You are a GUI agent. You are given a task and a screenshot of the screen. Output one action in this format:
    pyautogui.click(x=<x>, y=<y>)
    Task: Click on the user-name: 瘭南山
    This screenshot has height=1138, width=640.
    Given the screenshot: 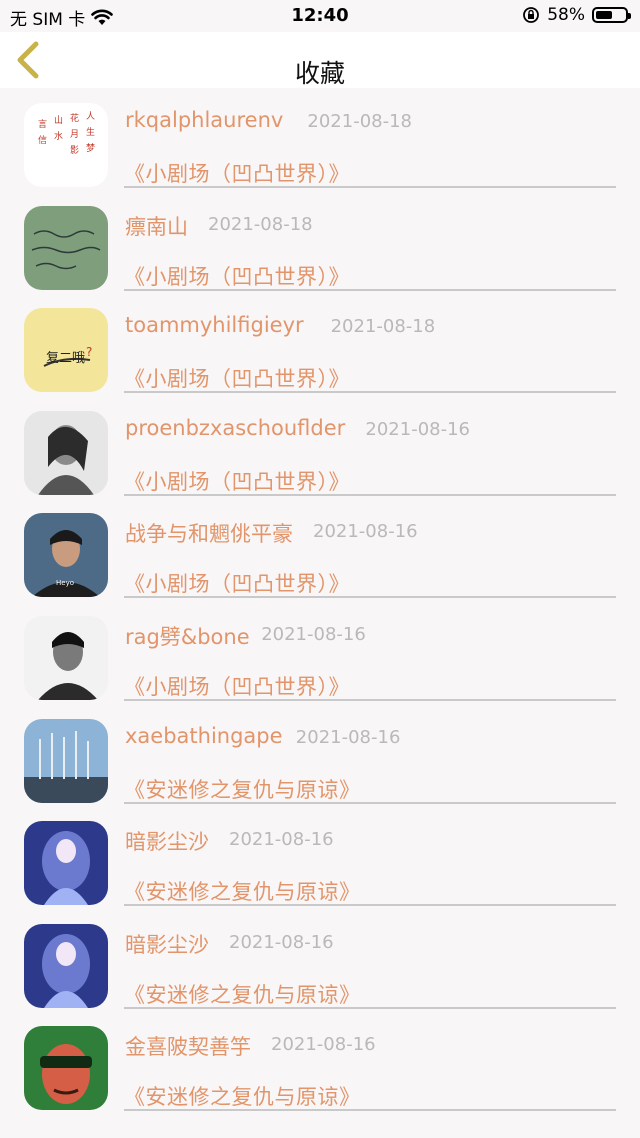 What is the action you would take?
    pyautogui.click(x=156, y=226)
    